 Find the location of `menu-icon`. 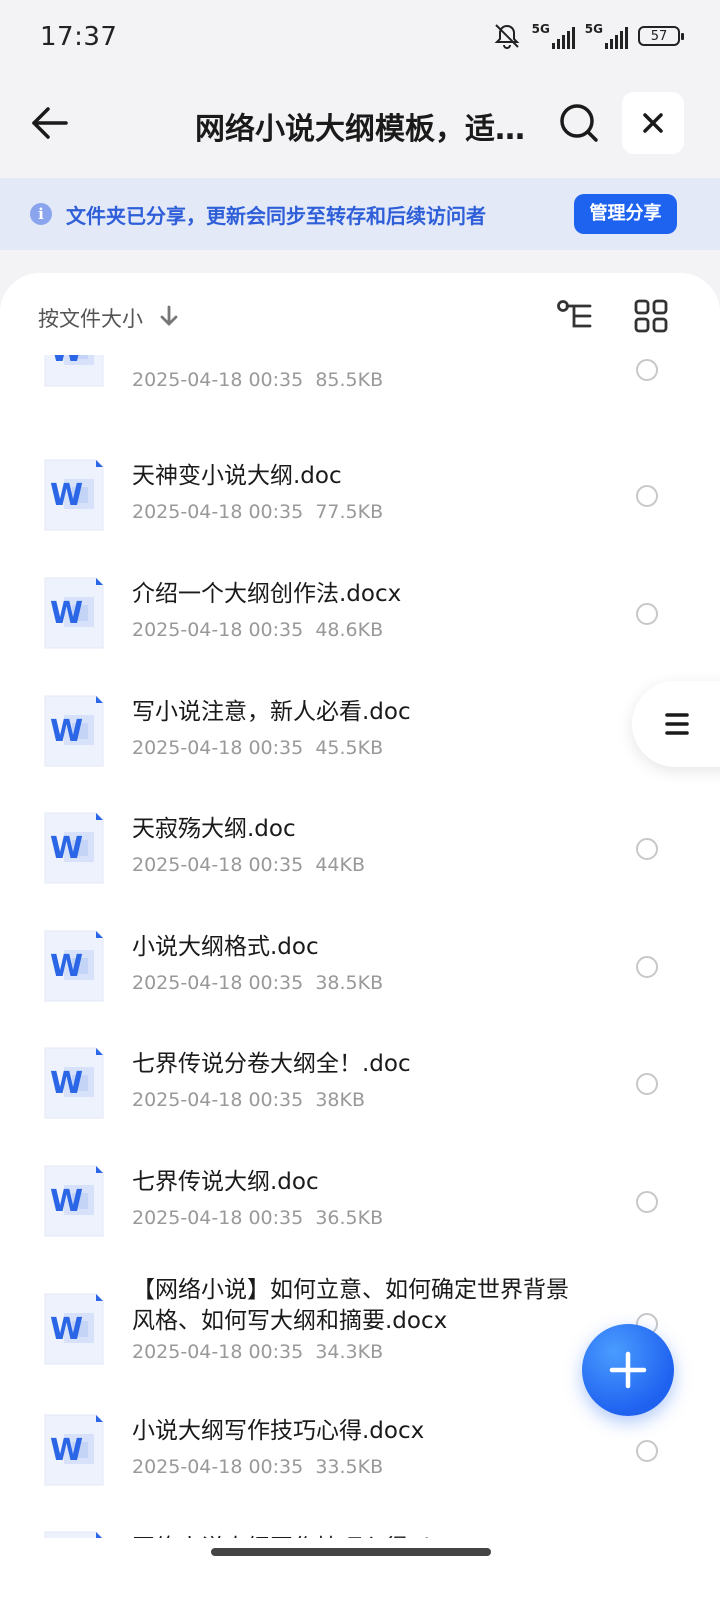

menu-icon is located at coordinates (677, 724).